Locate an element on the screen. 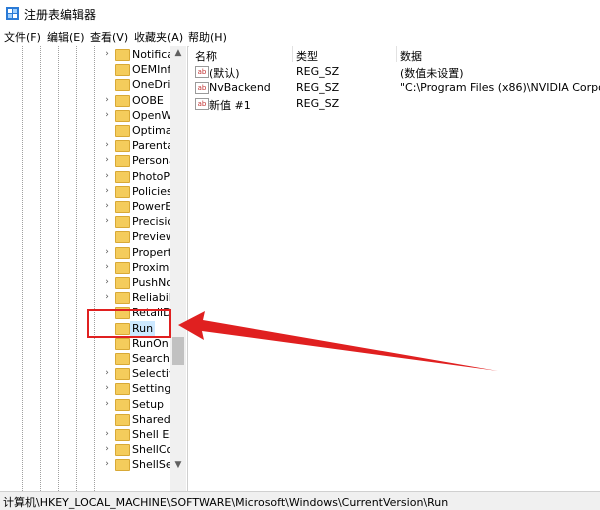 The width and height of the screenshot is (600, 510). menu-favorites: 收藏夹(A) is located at coordinates (158, 37).